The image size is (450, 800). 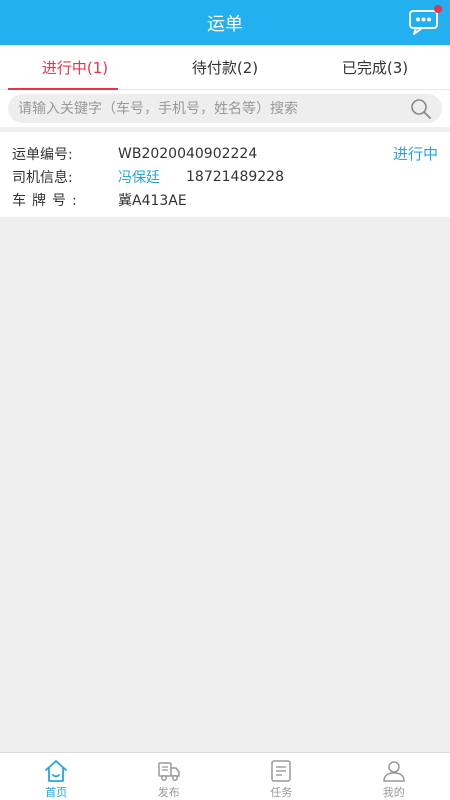 What do you see at coordinates (42, 177) in the screenshot?
I see `driver-label: 司机信息:` at bounding box center [42, 177].